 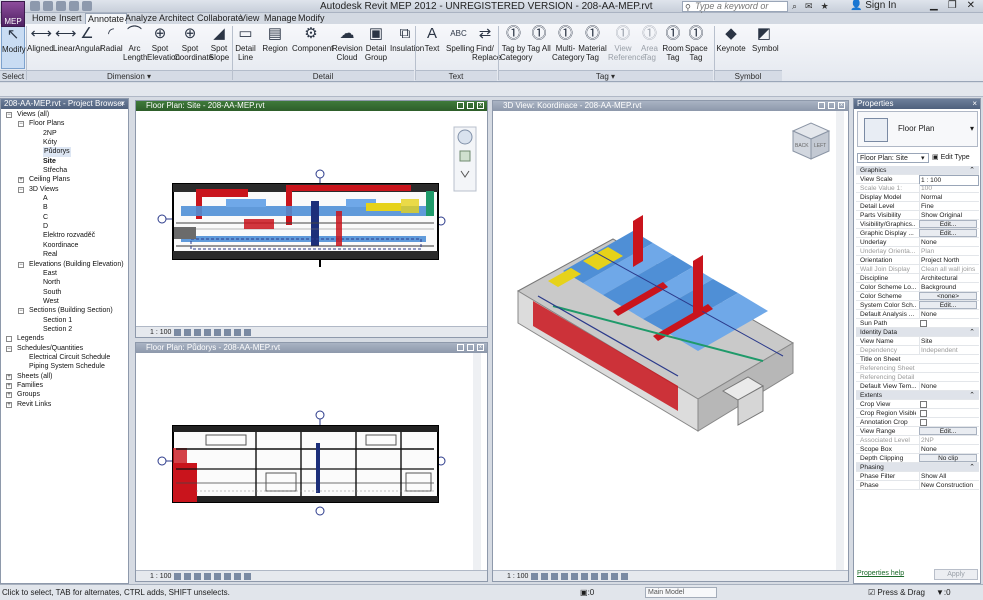 I want to click on sun-path-icon, so click(x=198, y=576).